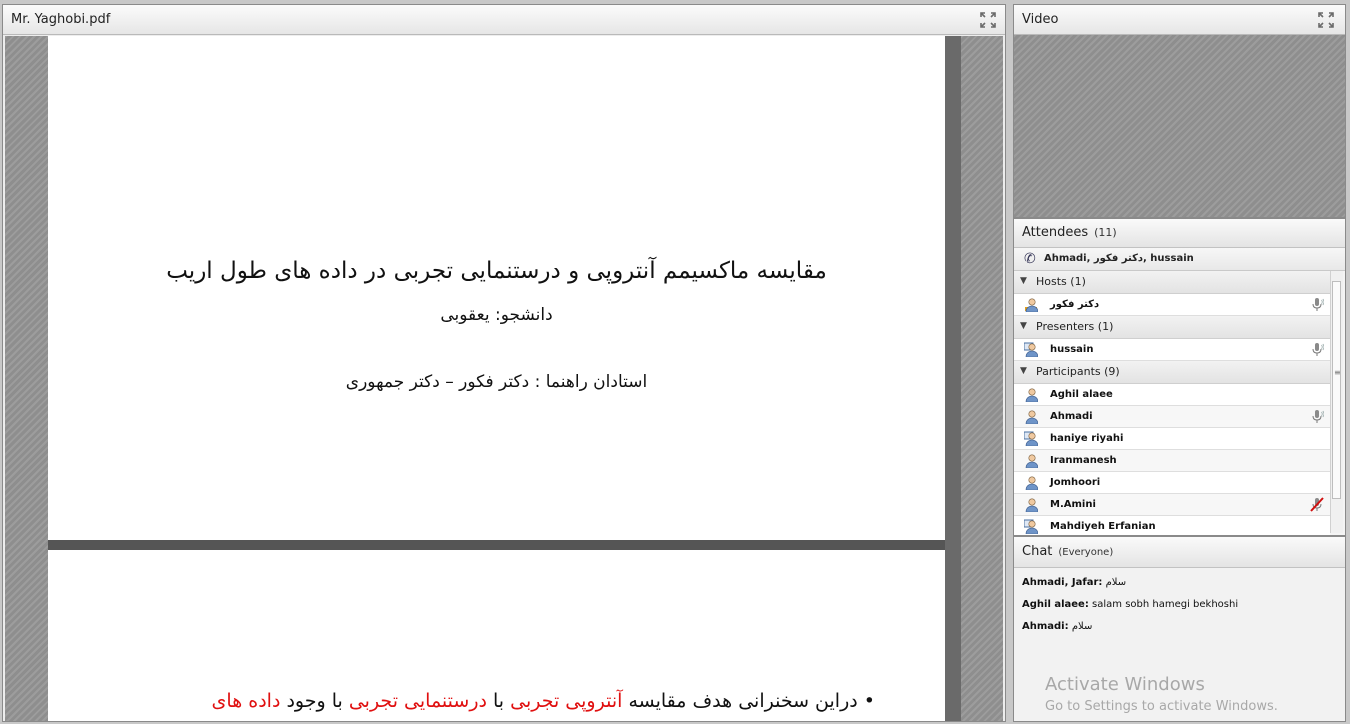  Describe the element at coordinates (1172, 282) in the screenshot. I see `attendee-group-header: ▼ Hosts (1)` at that location.